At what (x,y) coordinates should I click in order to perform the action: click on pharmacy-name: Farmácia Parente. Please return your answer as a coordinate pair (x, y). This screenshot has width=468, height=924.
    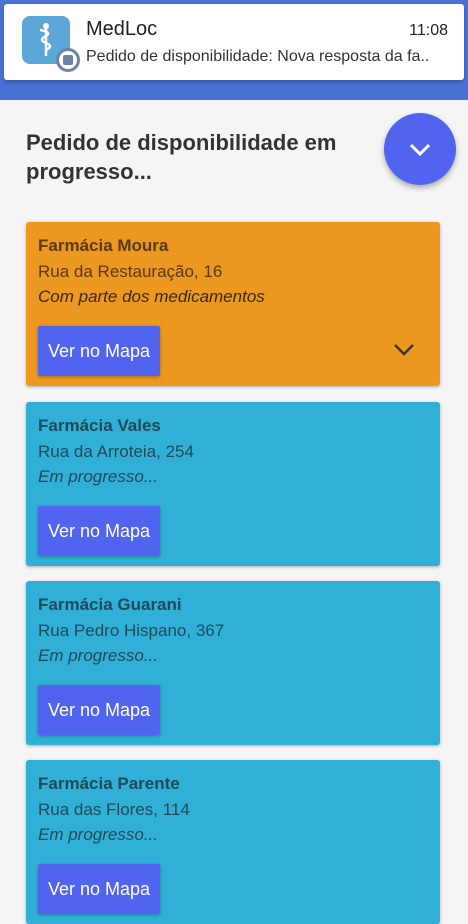
    Looking at the image, I should click on (109, 783).